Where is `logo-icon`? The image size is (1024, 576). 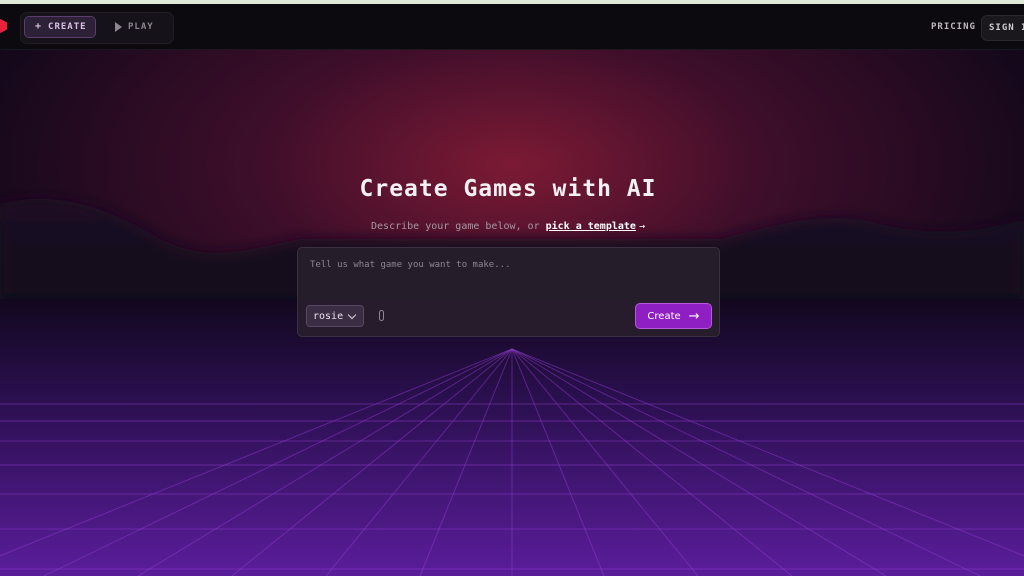 logo-icon is located at coordinates (3, 26).